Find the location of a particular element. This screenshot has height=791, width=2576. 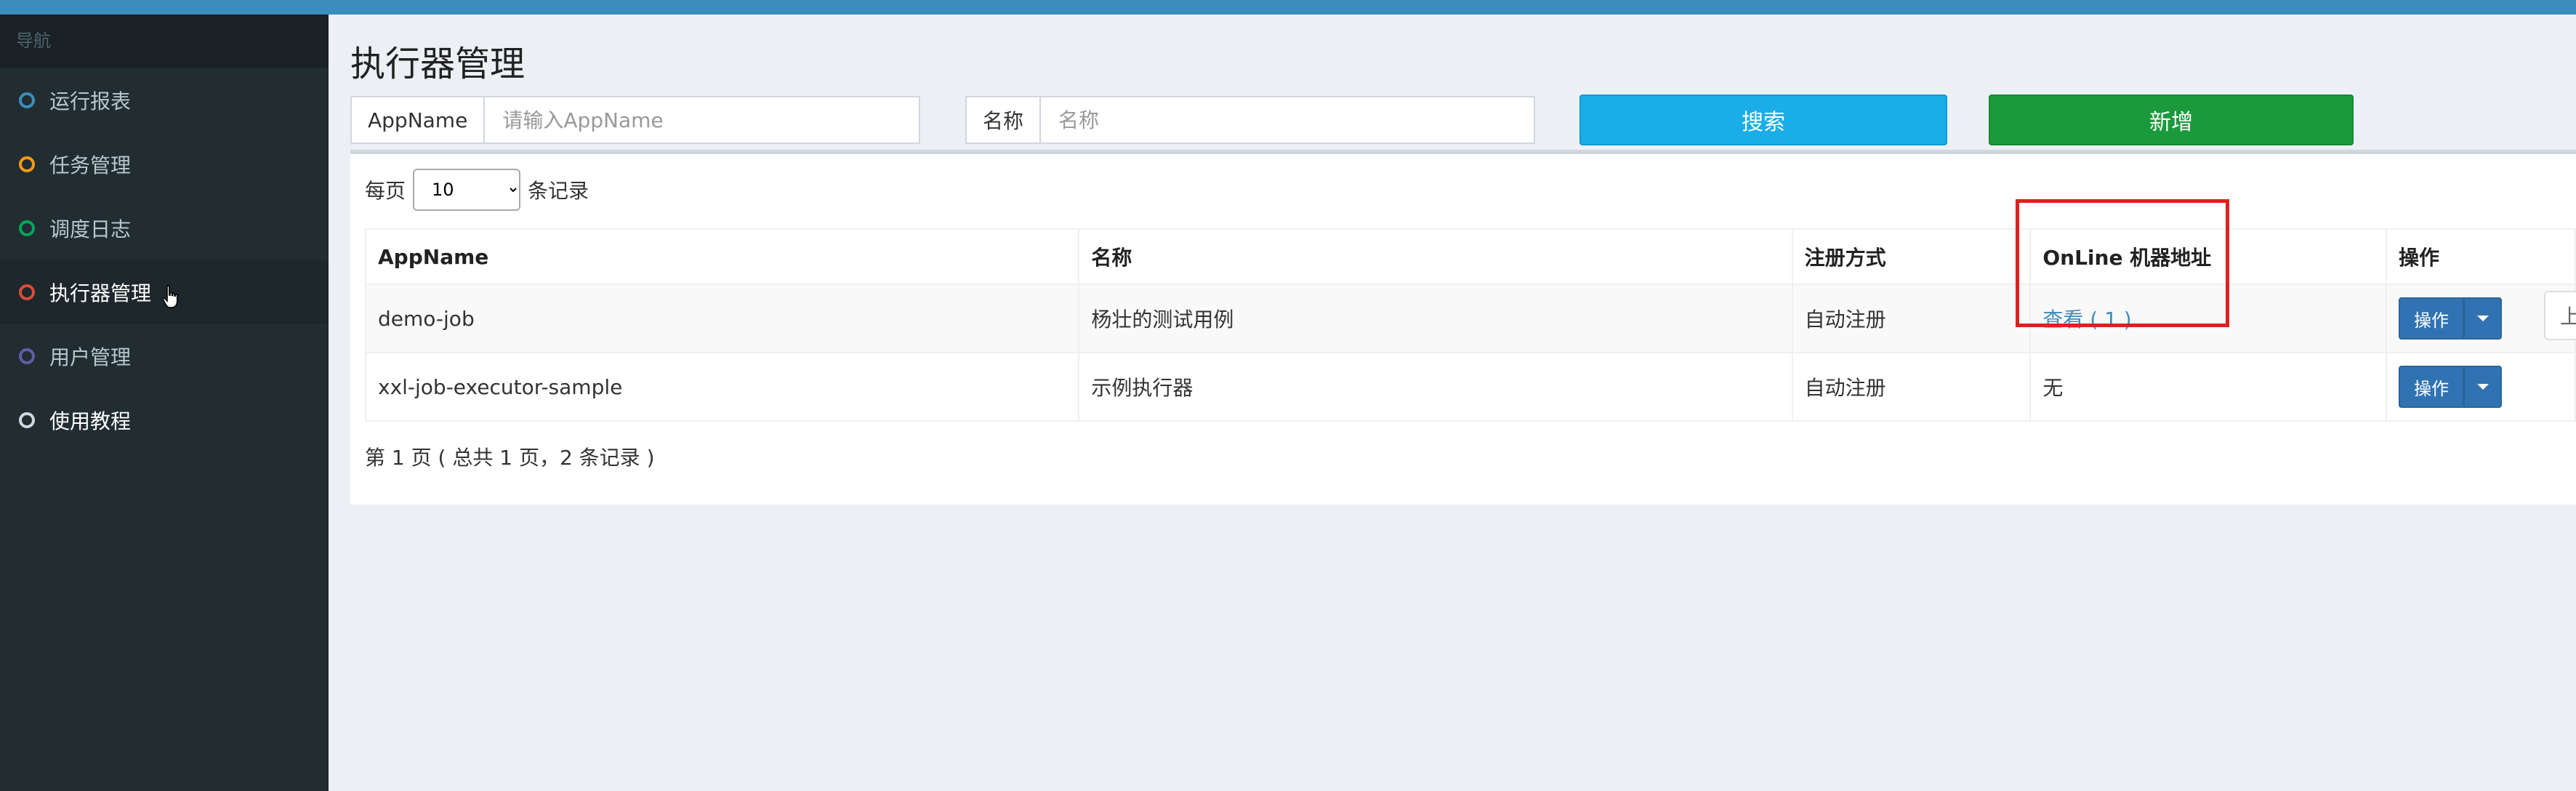

top-header-bar is located at coordinates (1288, 7).